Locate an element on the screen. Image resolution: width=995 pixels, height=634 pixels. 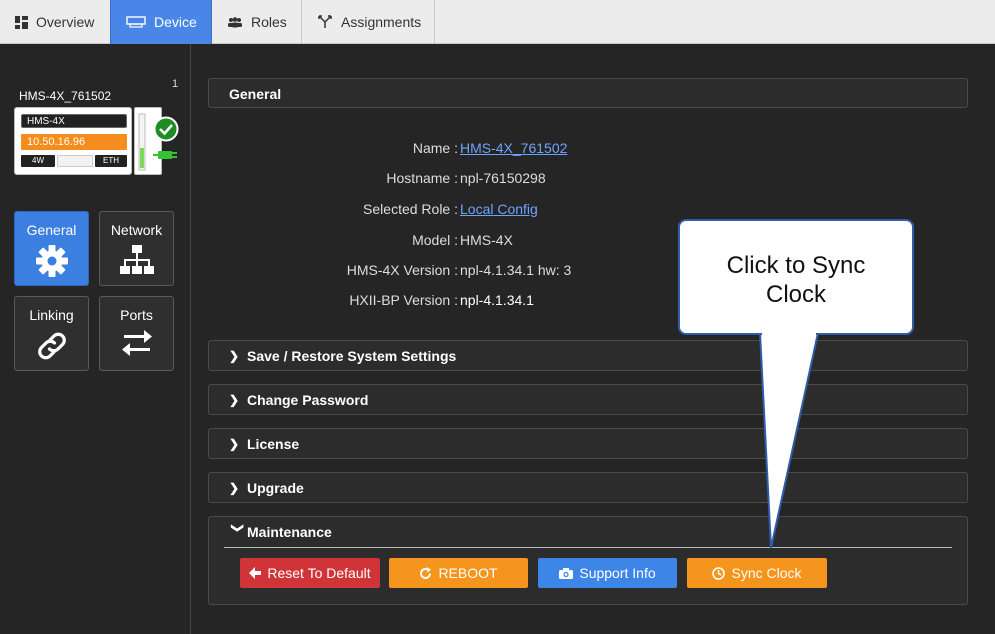
callout-seam is located at coordinates (789, 332).